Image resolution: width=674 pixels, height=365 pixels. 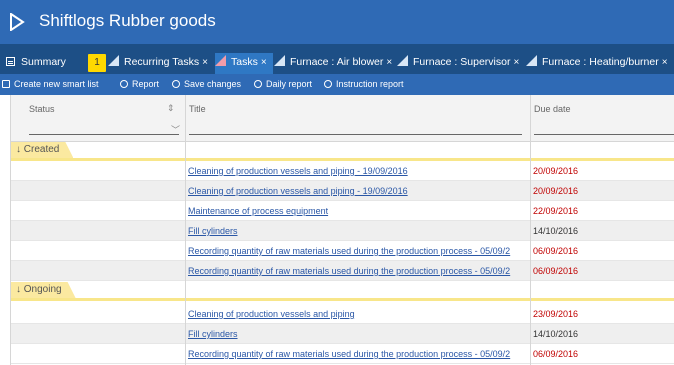 I want to click on tab-recurring-tasks-label: Recurring Tasks, so click(x=162, y=62).